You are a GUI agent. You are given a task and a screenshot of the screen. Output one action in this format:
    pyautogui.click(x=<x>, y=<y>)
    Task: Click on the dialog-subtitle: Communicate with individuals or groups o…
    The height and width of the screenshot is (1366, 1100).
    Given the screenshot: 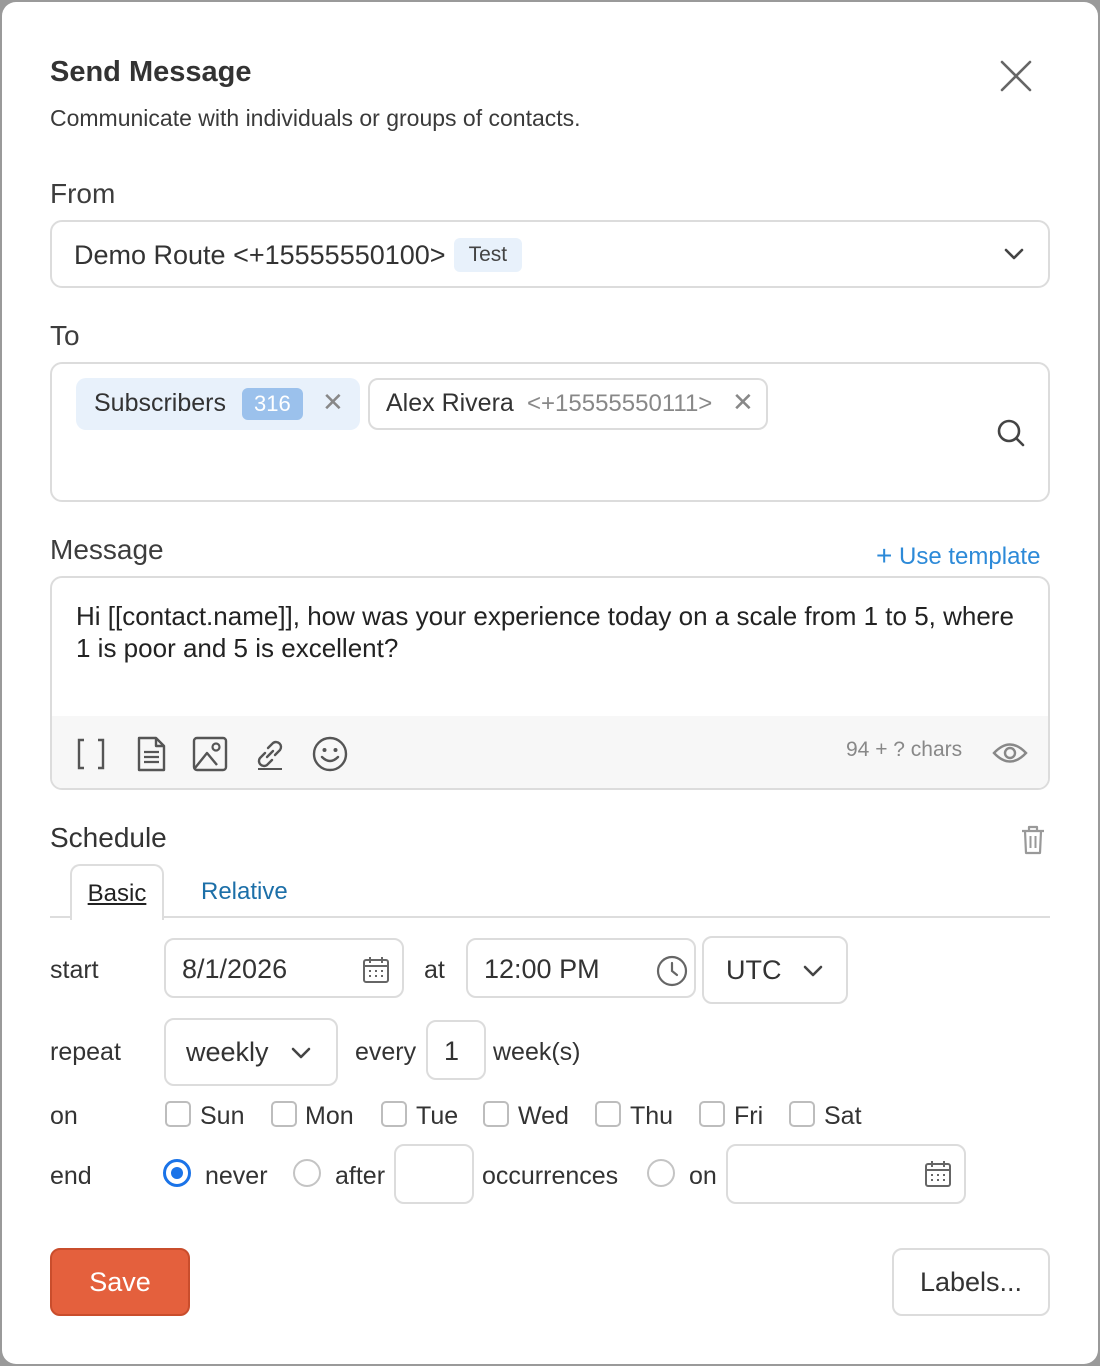 What is the action you would take?
    pyautogui.click(x=315, y=118)
    